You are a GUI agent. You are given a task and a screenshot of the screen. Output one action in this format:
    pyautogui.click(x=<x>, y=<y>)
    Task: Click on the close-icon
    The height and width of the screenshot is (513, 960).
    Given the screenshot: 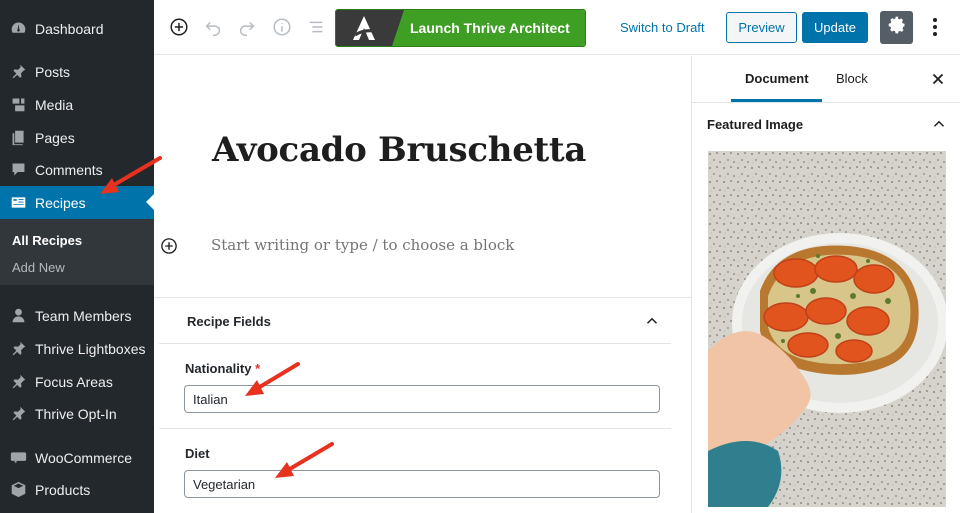 What is the action you would take?
    pyautogui.click(x=938, y=79)
    